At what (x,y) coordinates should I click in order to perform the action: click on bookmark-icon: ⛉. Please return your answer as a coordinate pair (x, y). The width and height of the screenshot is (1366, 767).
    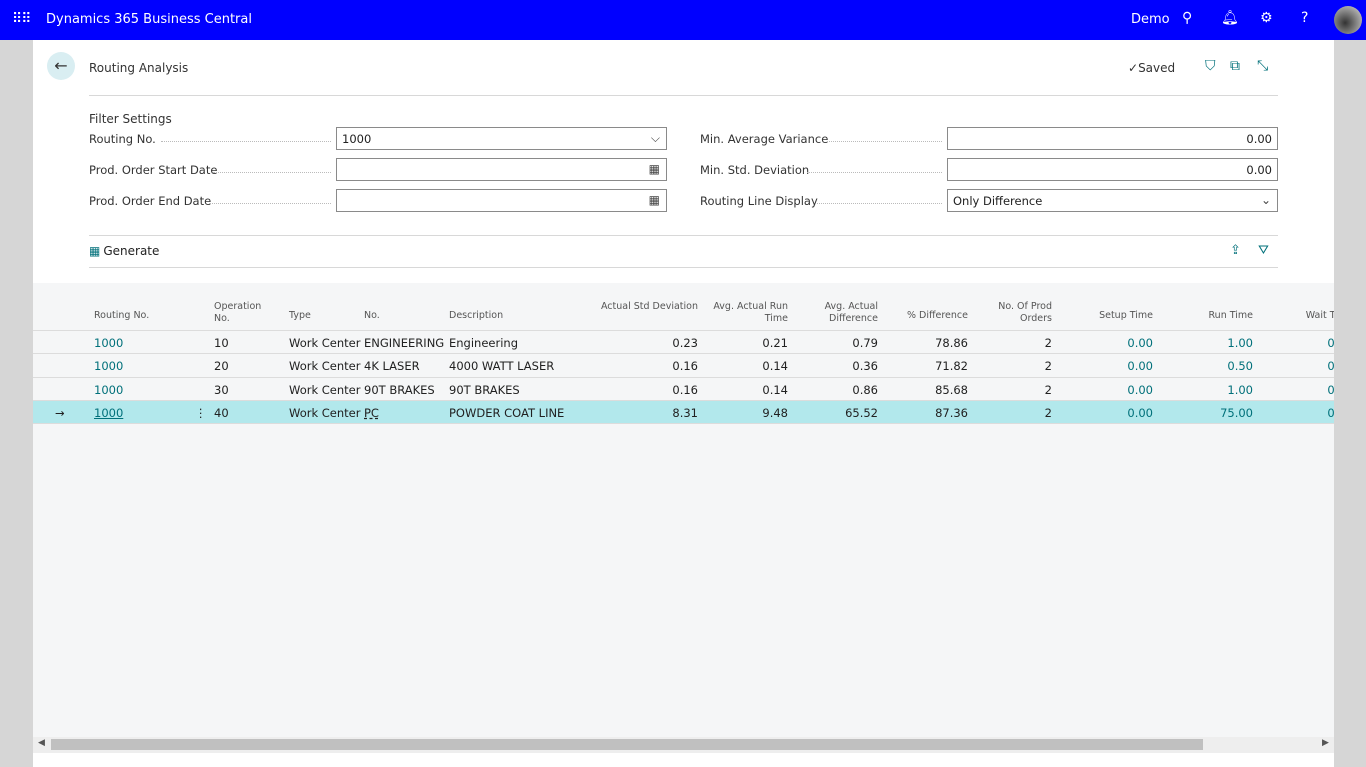
    Looking at the image, I should click on (1210, 66).